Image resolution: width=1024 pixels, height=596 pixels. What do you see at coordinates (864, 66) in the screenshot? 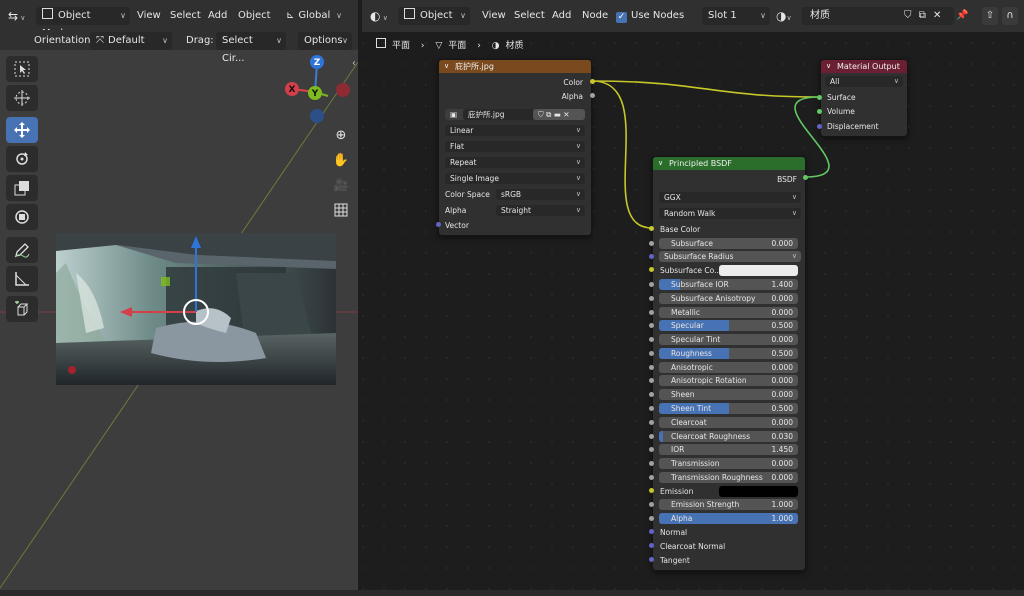
I see `material-output-title: Material Output` at bounding box center [864, 66].